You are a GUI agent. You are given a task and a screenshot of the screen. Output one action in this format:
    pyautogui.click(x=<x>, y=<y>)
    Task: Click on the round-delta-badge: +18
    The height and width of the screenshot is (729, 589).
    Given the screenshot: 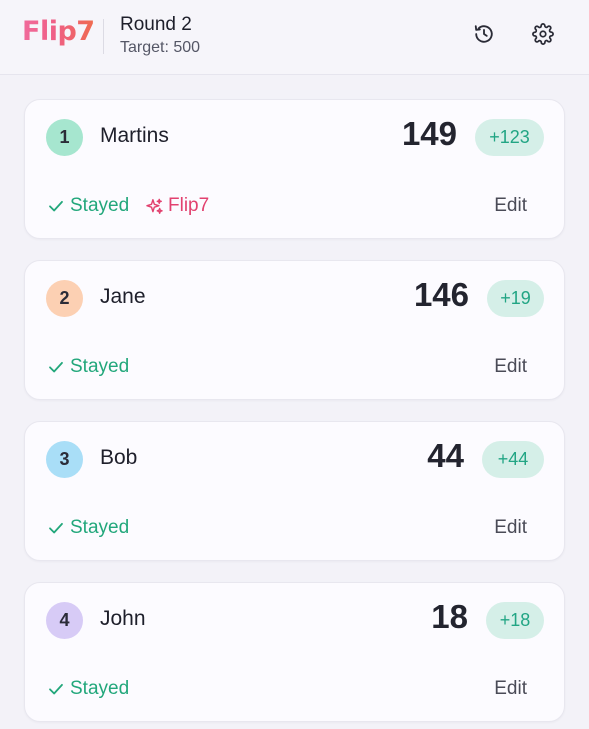 What is the action you would take?
    pyautogui.click(x=515, y=620)
    